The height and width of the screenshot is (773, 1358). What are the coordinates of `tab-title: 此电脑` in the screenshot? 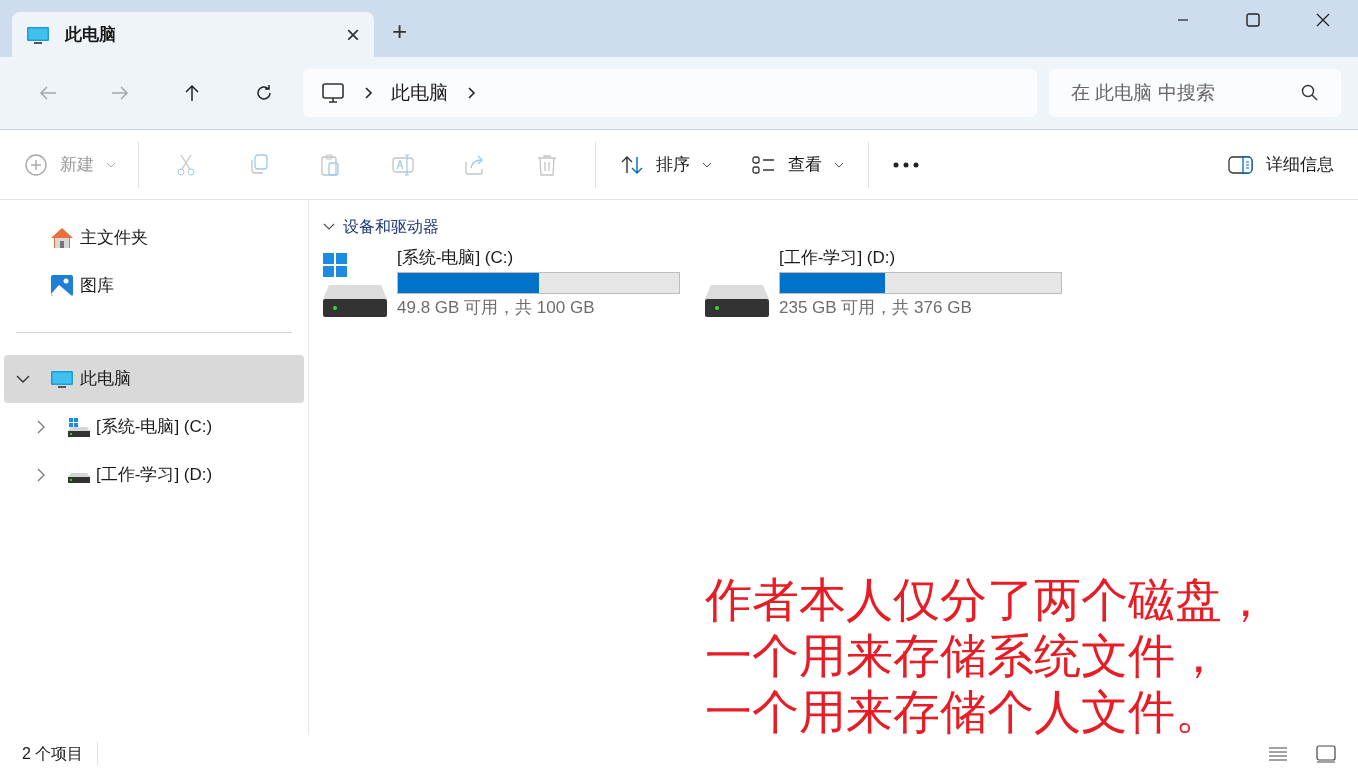 It's located at (91, 34).